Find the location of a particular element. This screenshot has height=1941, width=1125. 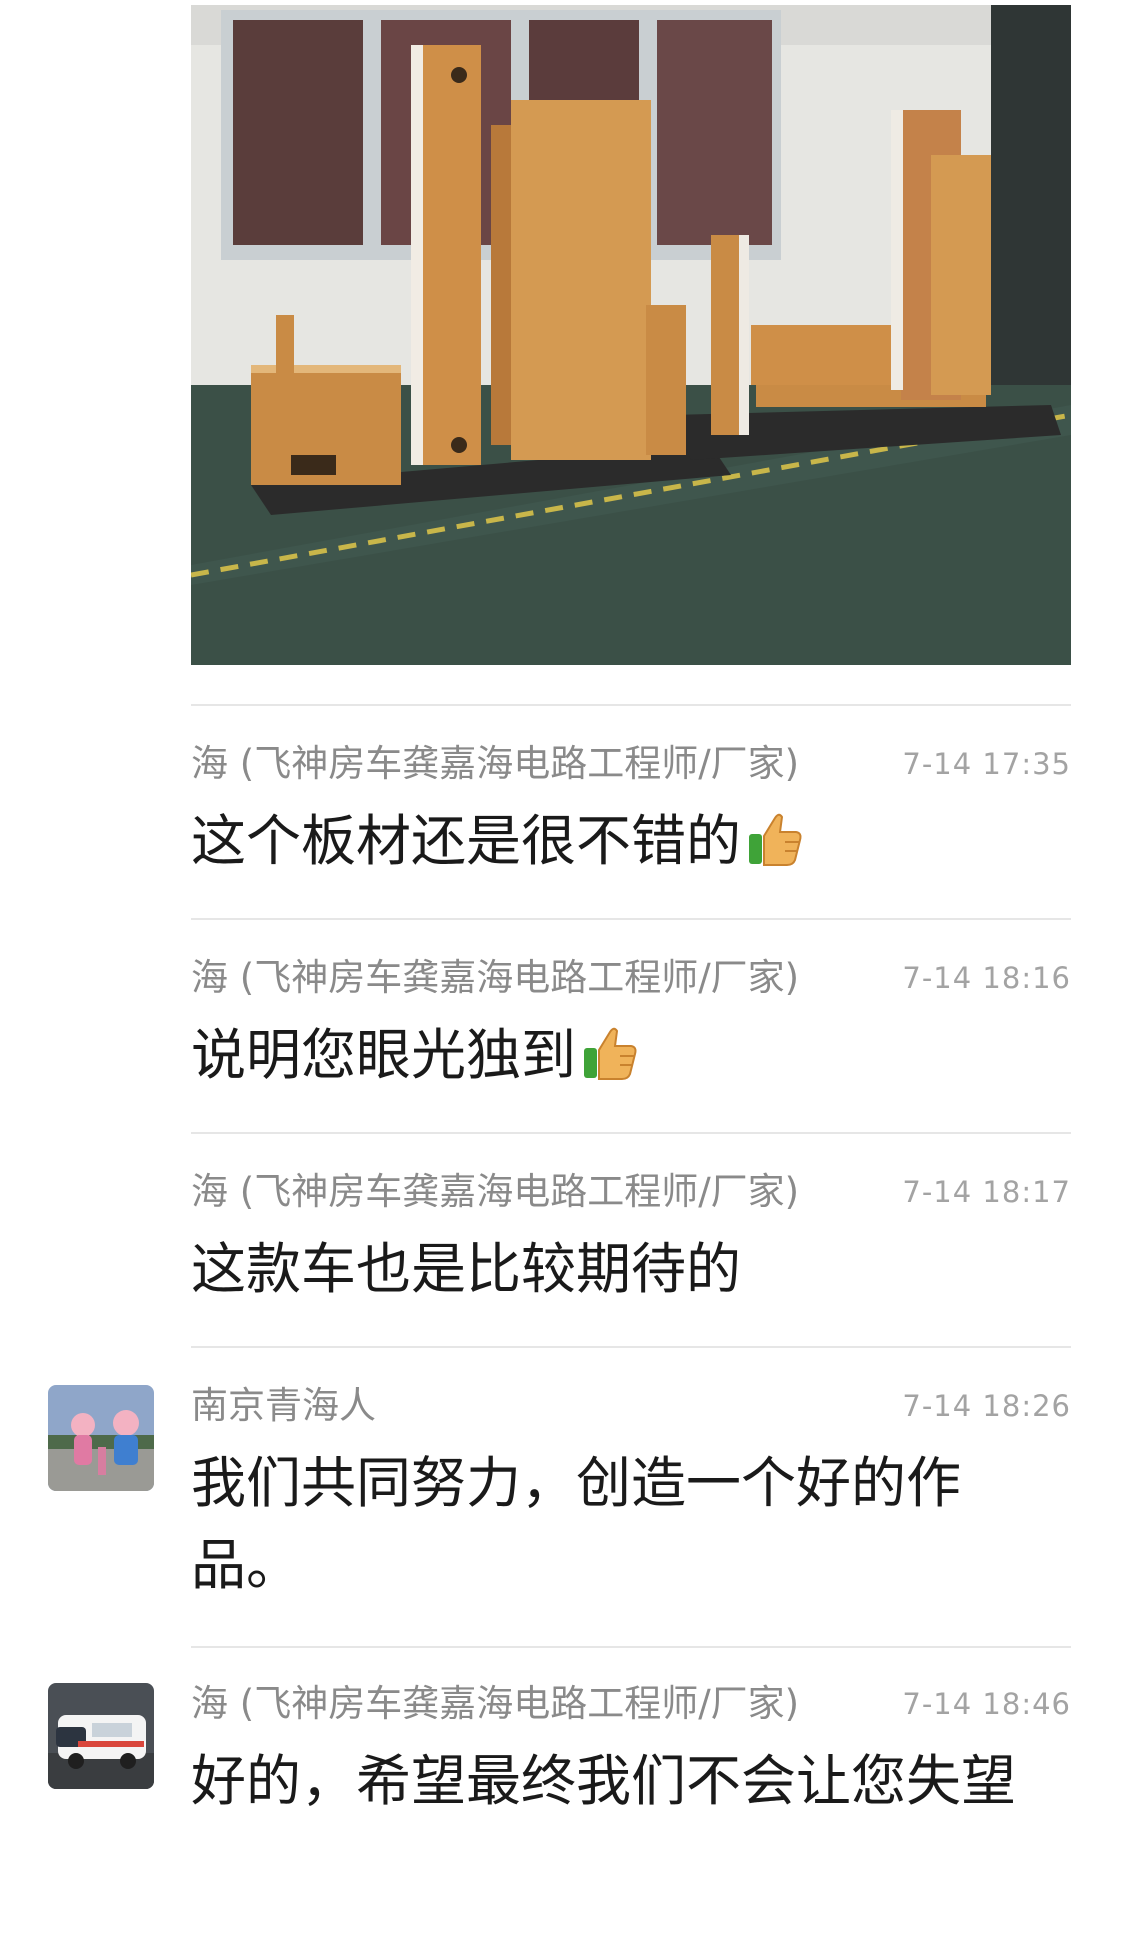

avatar-cartoon-figures-image is located at coordinates (101, 1438).